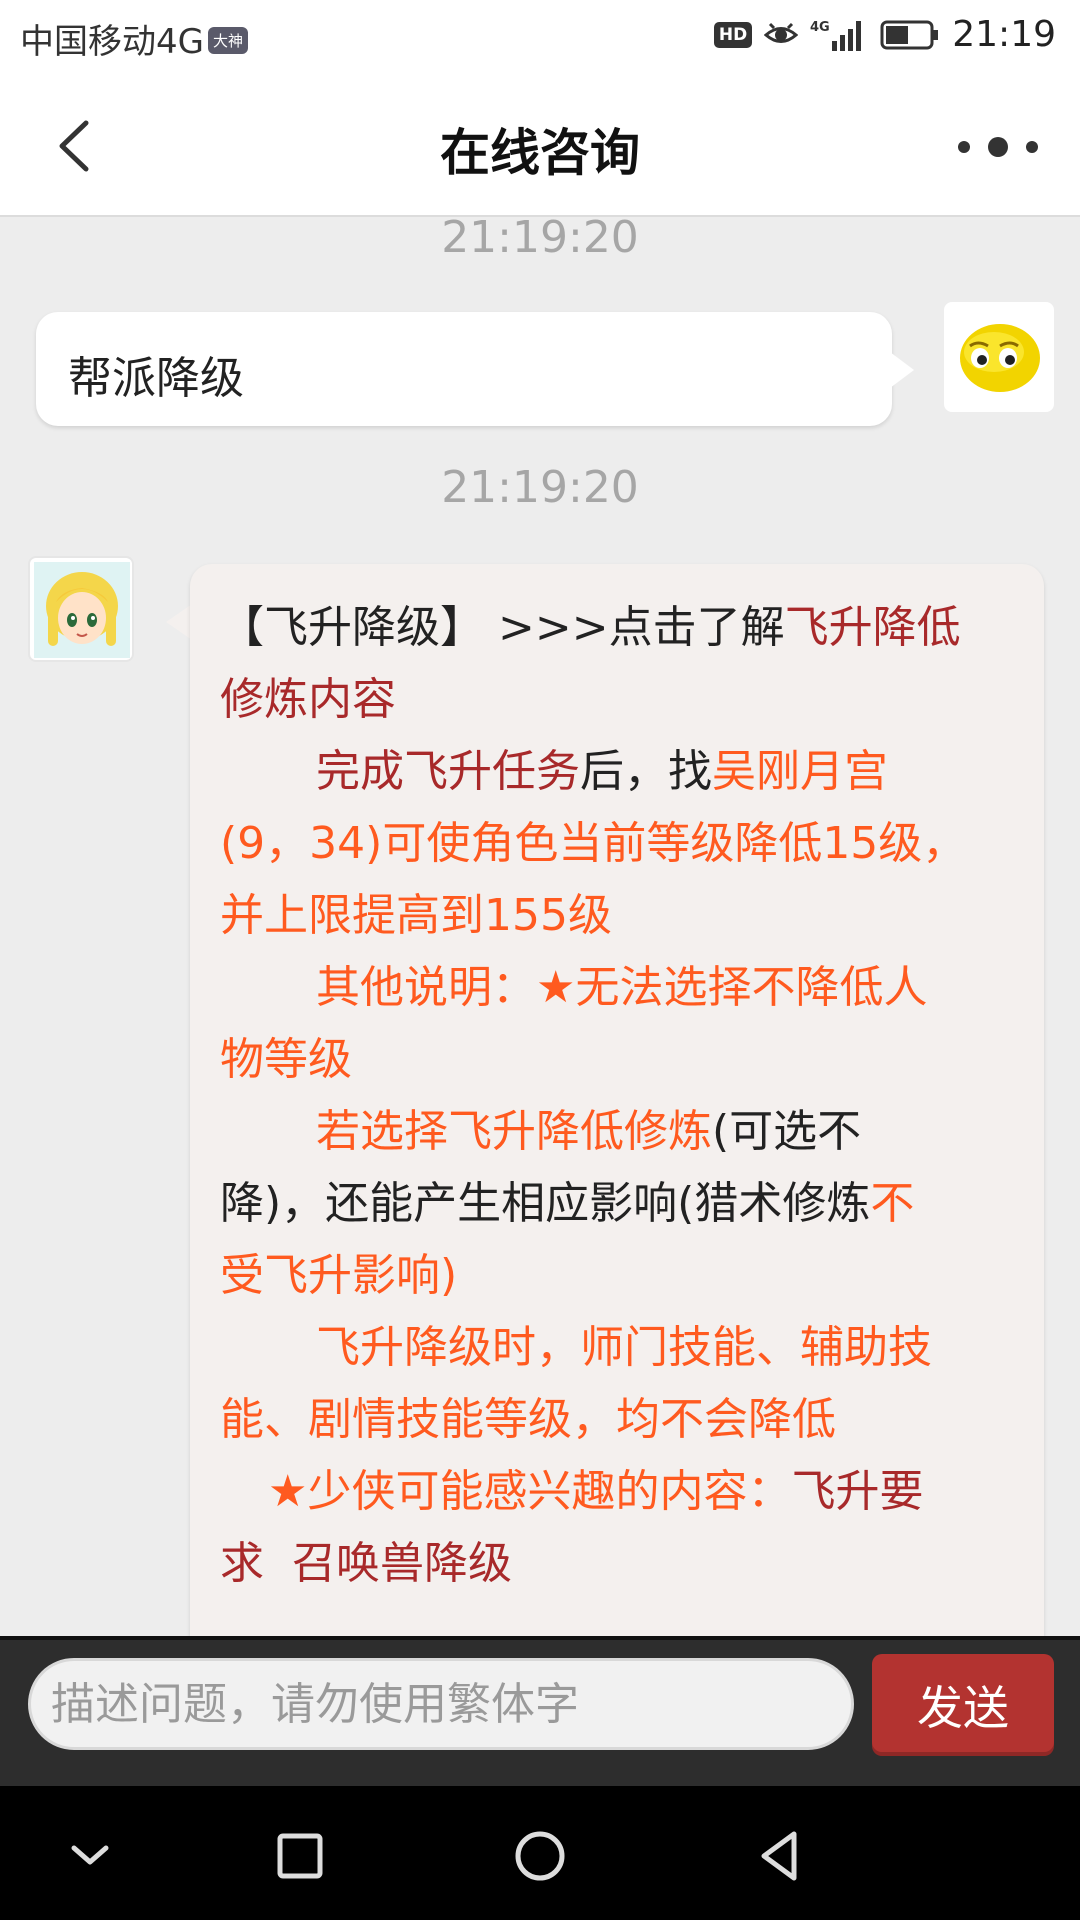  Describe the element at coordinates (1004, 34) in the screenshot. I see `status-time: 21:19` at that location.